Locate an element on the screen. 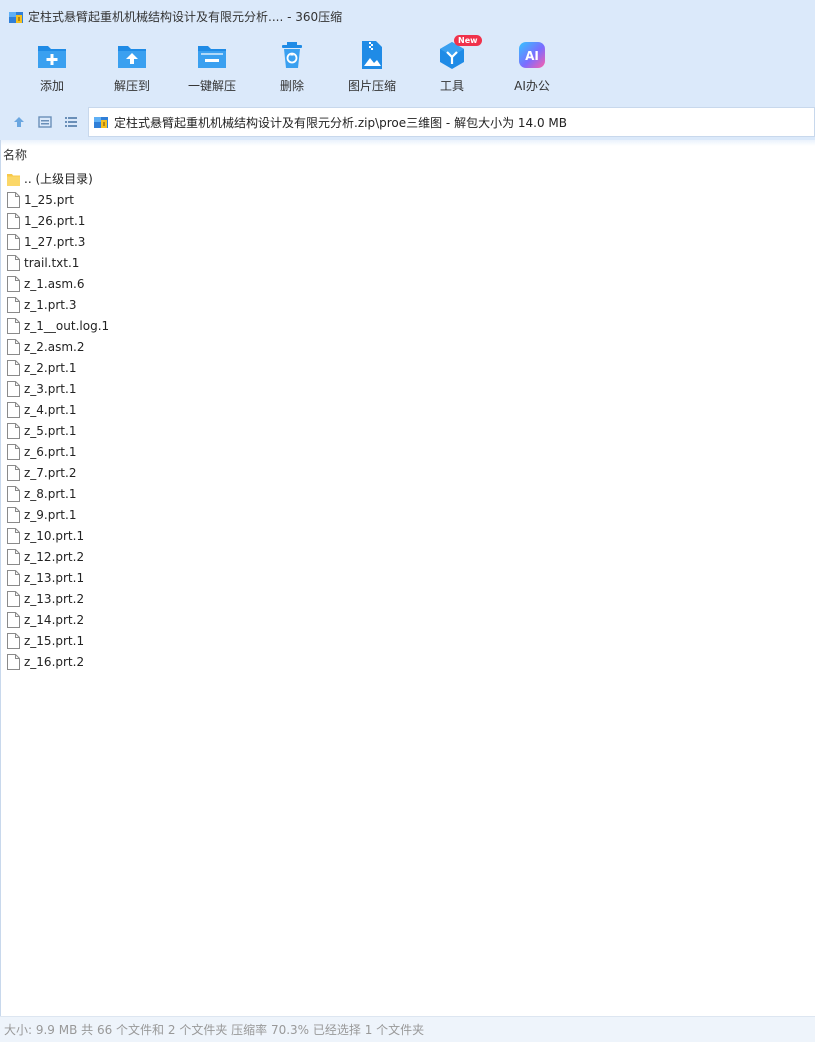 This screenshot has width=815, height=1042. folder-icon is located at coordinates (13, 179).